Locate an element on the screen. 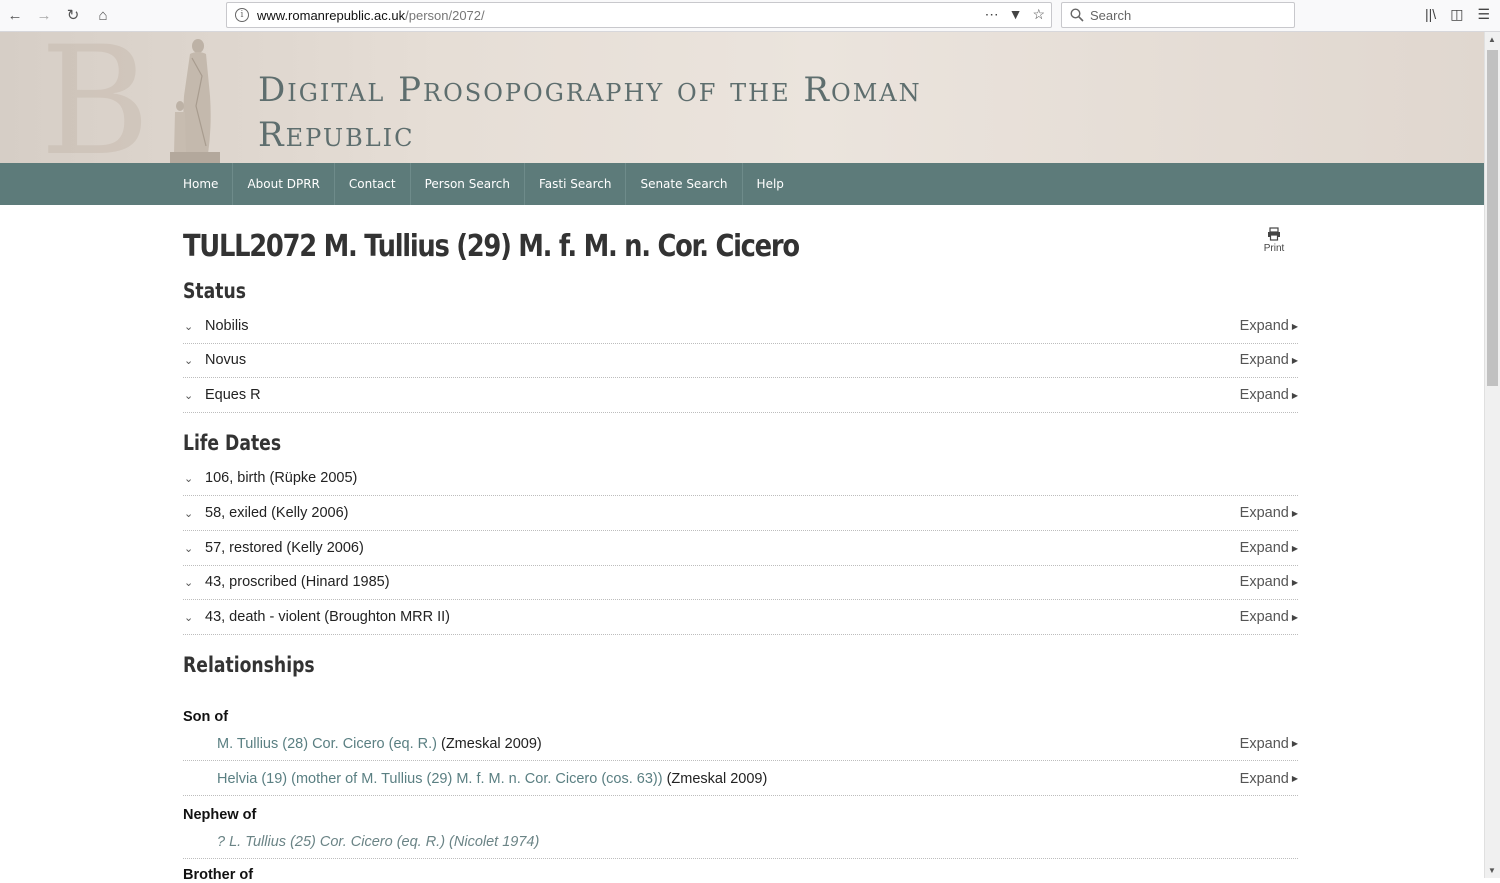 This screenshot has height=883, width=1500. back-icon: ← is located at coordinates (15, 15).